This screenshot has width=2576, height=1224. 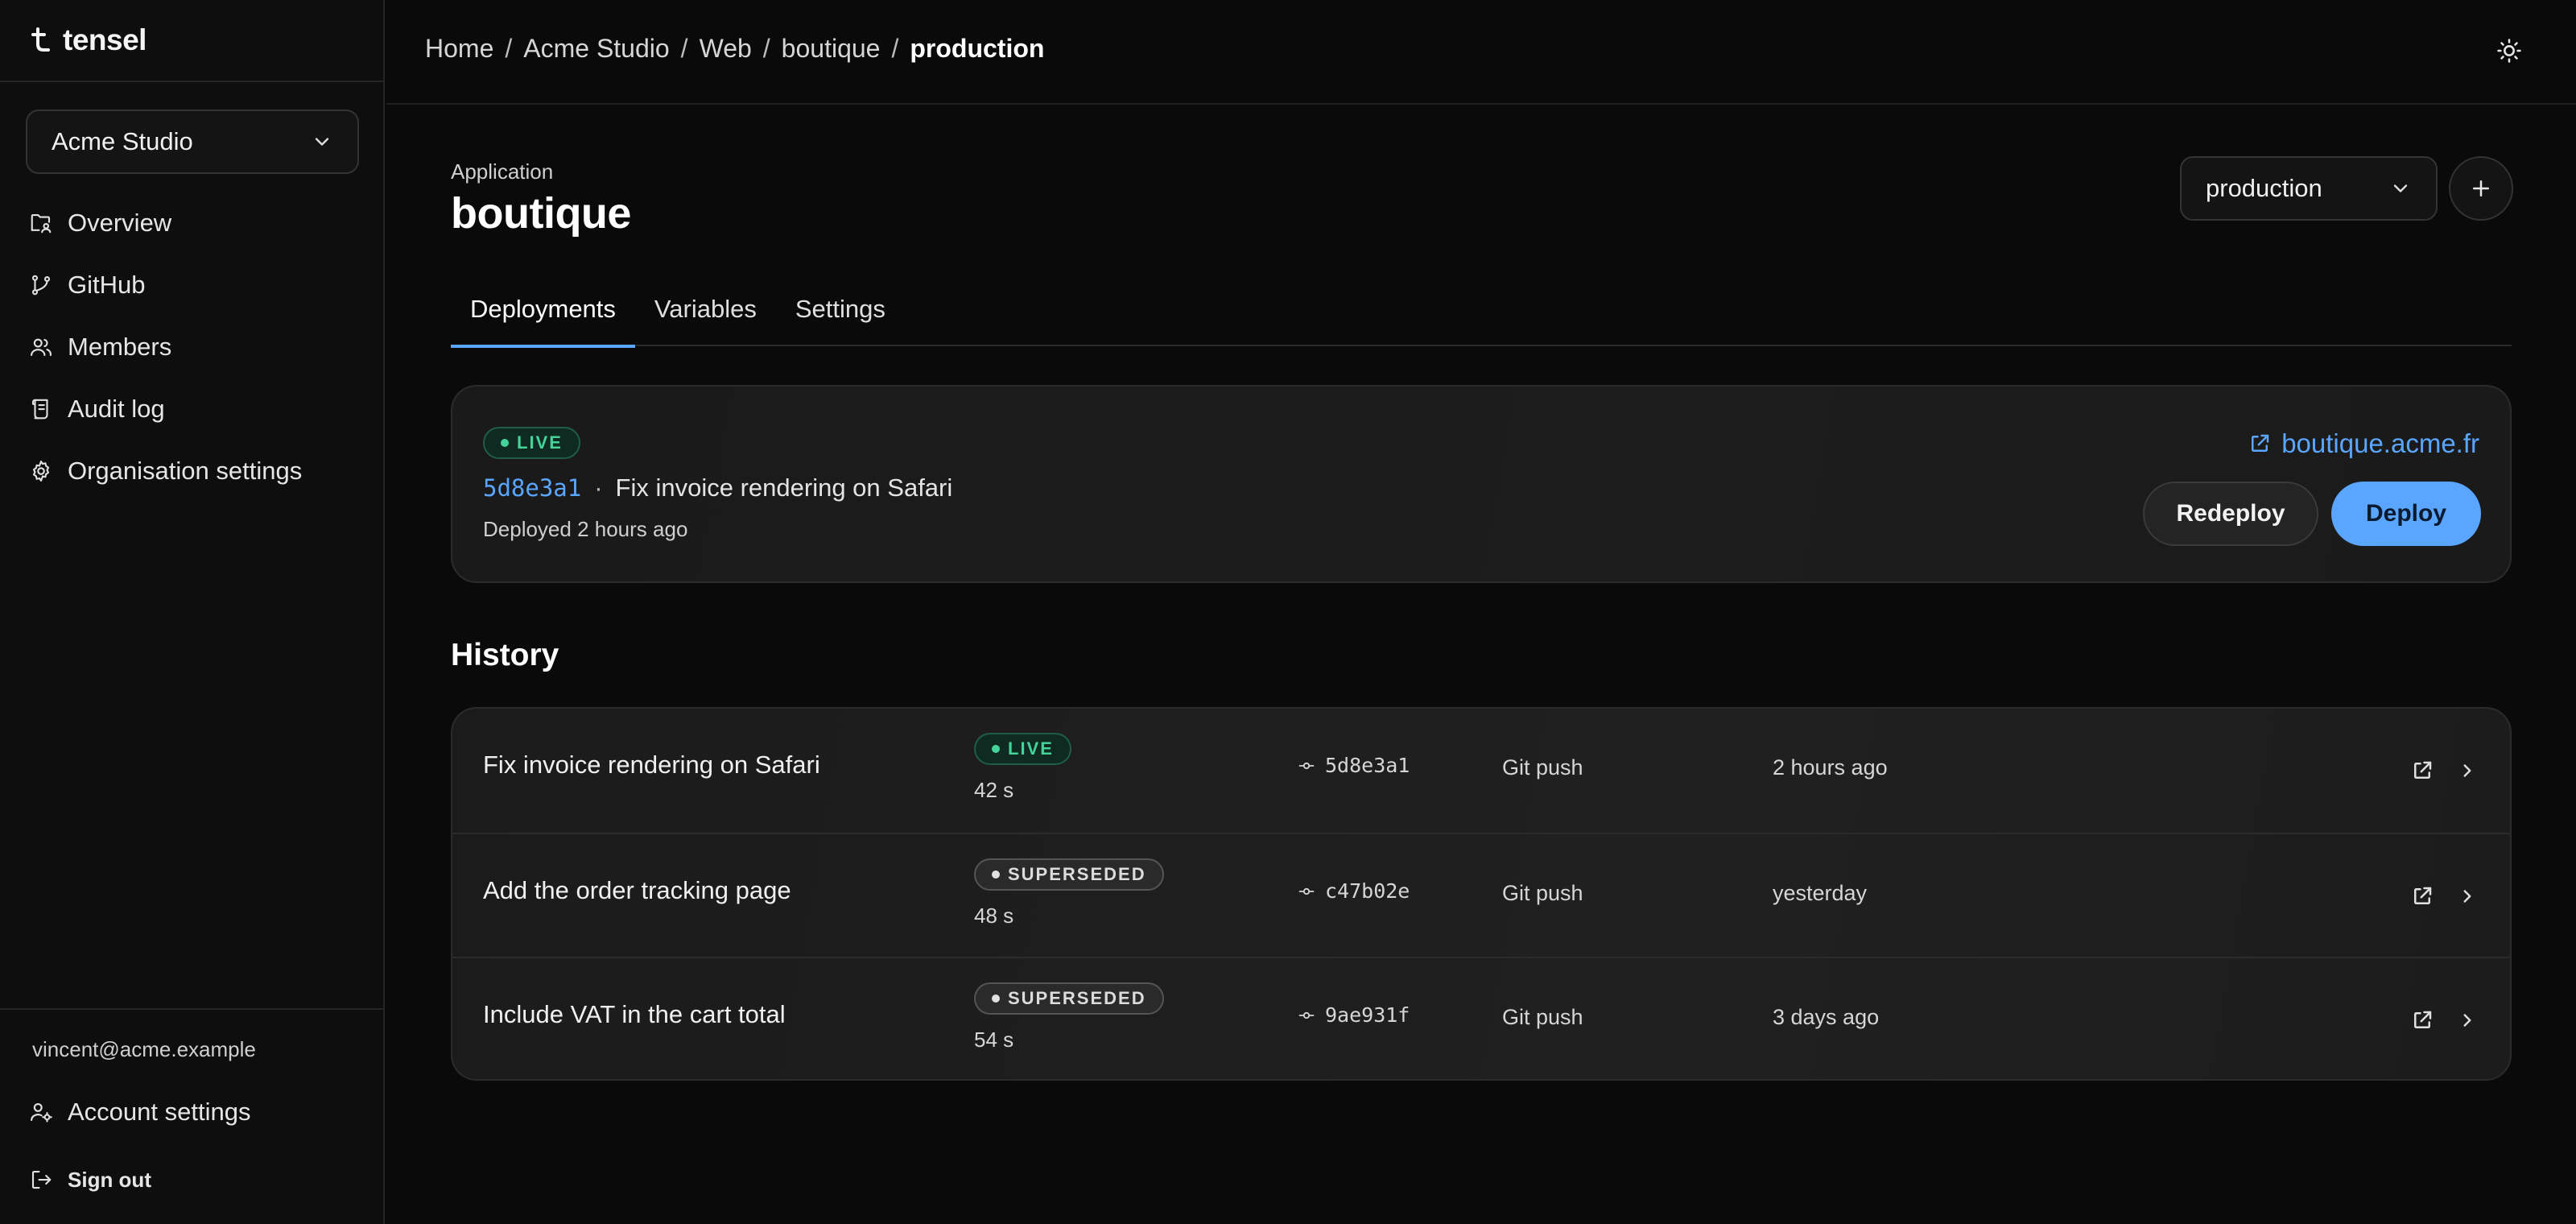 What do you see at coordinates (107, 284) in the screenshot?
I see `sidebar-item-label: GitHub` at bounding box center [107, 284].